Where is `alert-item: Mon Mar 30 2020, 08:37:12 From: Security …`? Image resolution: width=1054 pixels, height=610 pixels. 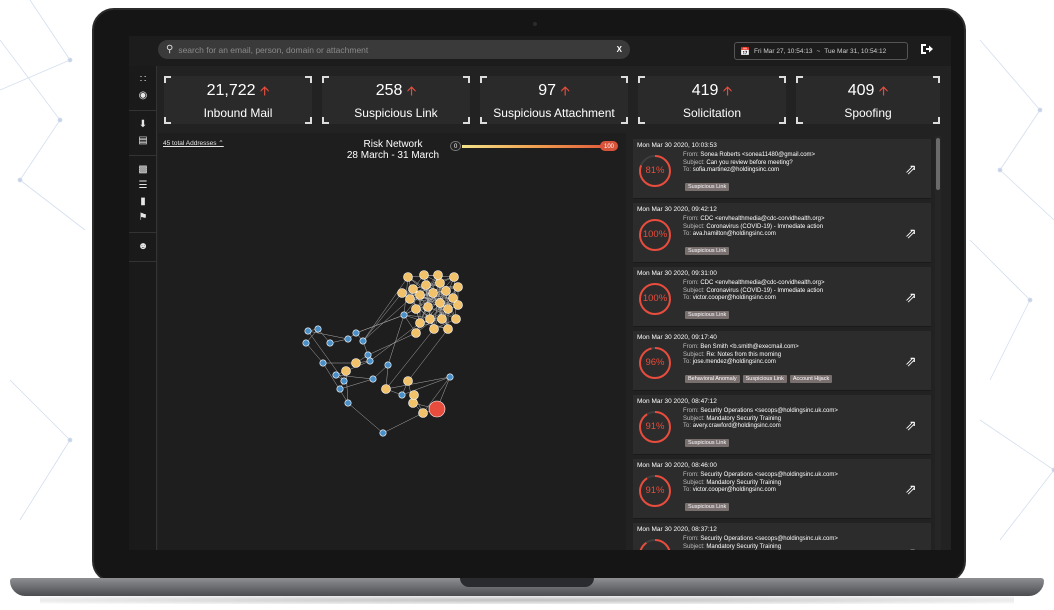 alert-item: Mon Mar 30 2020, 08:37:12 From: Security … is located at coordinates (782, 536).